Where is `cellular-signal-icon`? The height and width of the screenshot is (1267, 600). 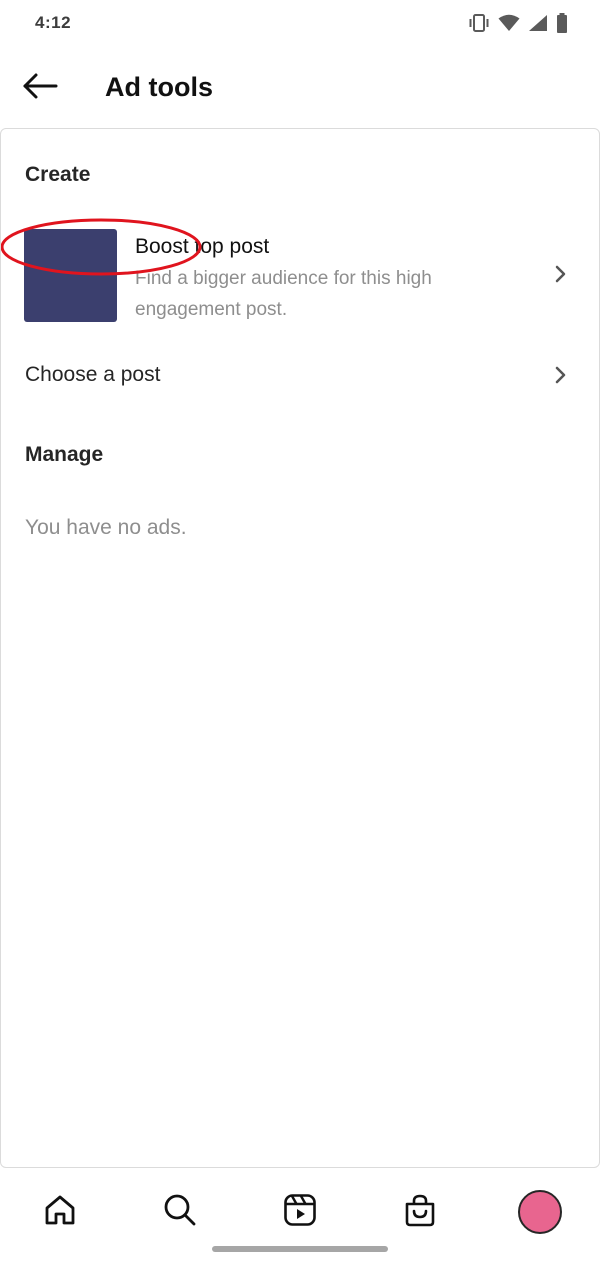 cellular-signal-icon is located at coordinates (538, 23).